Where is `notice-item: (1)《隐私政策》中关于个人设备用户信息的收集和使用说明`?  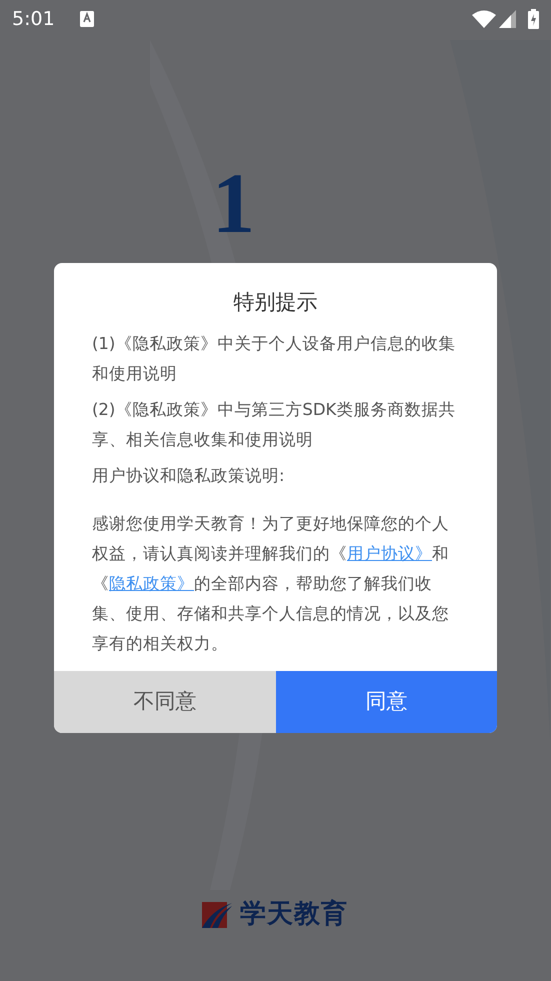 notice-item: (1)《隐私政策》中关于个人设备用户信息的收集和使用说明 is located at coordinates (273, 358).